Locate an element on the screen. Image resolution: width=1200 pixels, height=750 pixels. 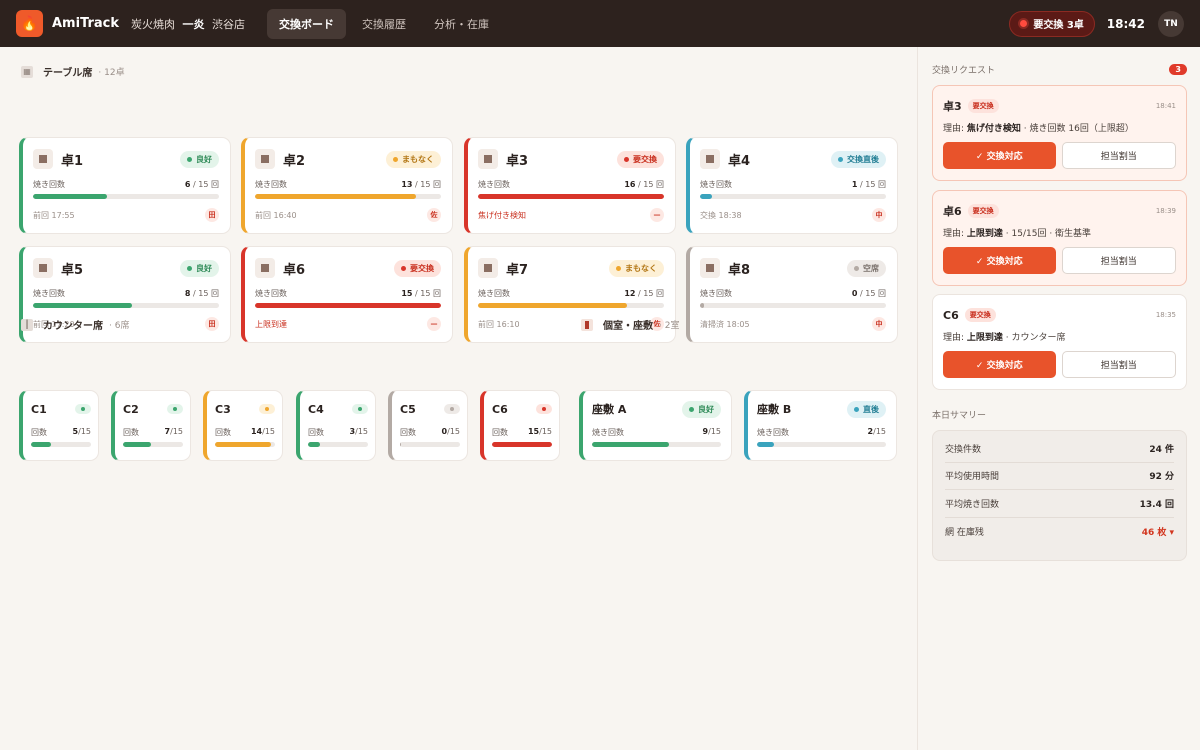
requests-count-badge: 3 is located at coordinates (1178, 69).